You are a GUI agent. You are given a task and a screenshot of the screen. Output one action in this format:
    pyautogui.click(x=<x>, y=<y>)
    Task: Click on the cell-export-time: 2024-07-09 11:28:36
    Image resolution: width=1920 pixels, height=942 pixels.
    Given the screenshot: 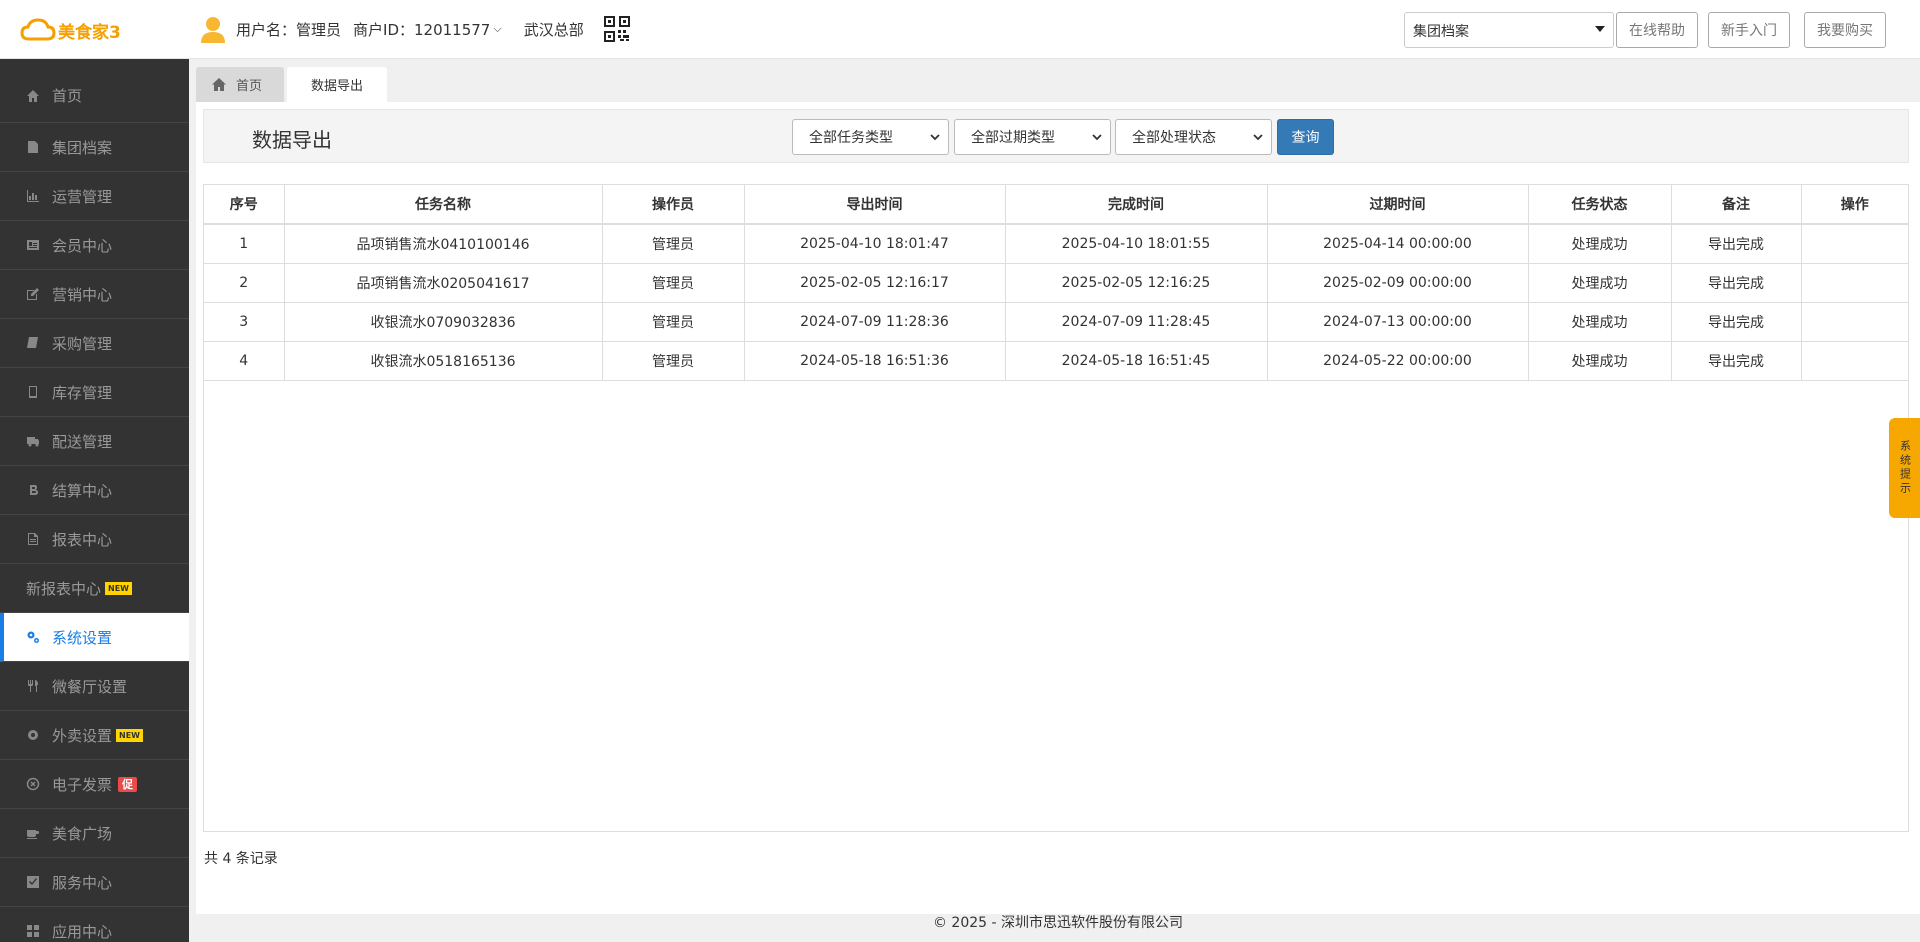 What is the action you would take?
    pyautogui.click(x=875, y=322)
    